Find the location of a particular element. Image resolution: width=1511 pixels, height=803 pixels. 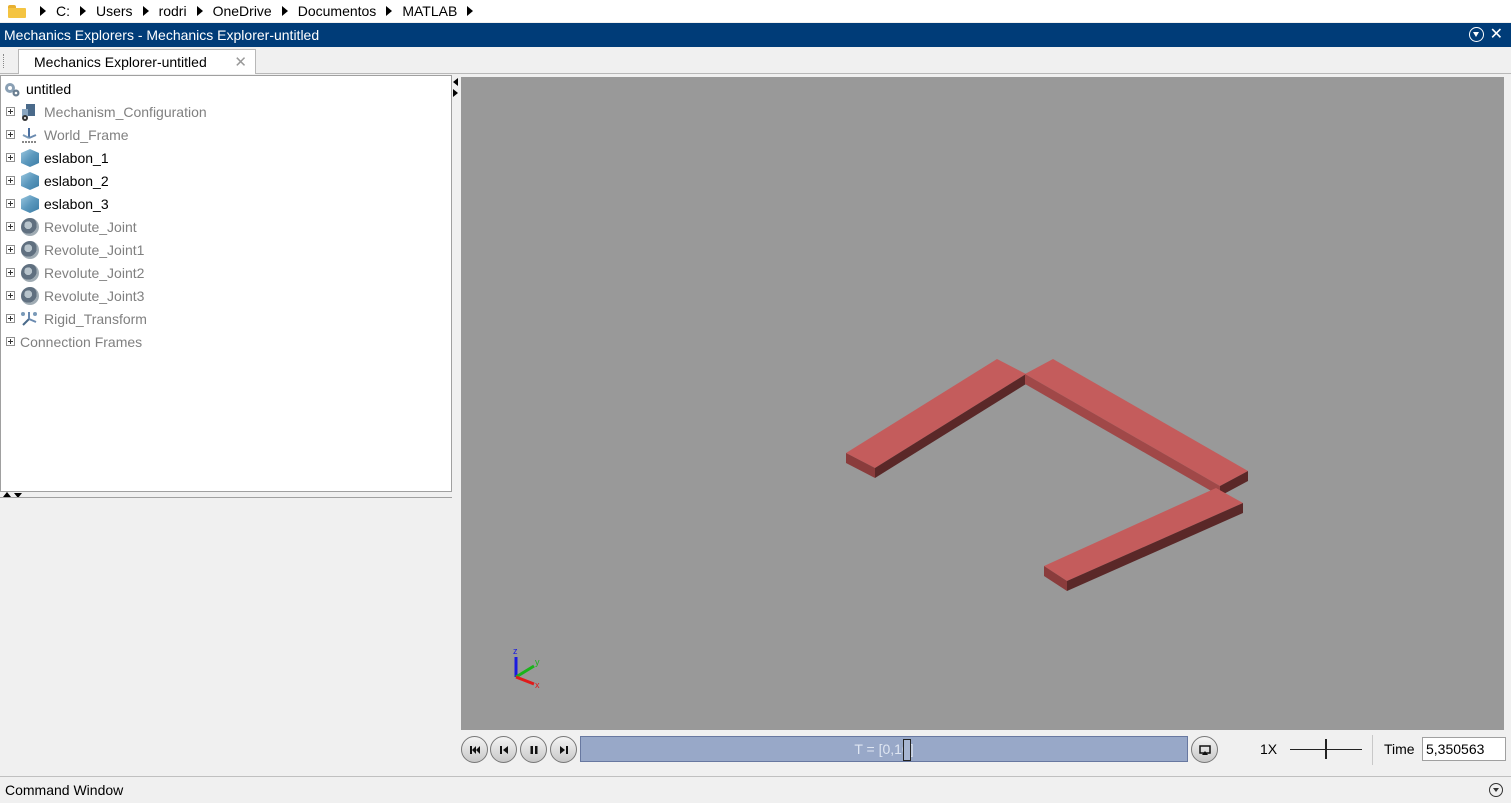

rewind-icon is located at coordinates (474, 749).